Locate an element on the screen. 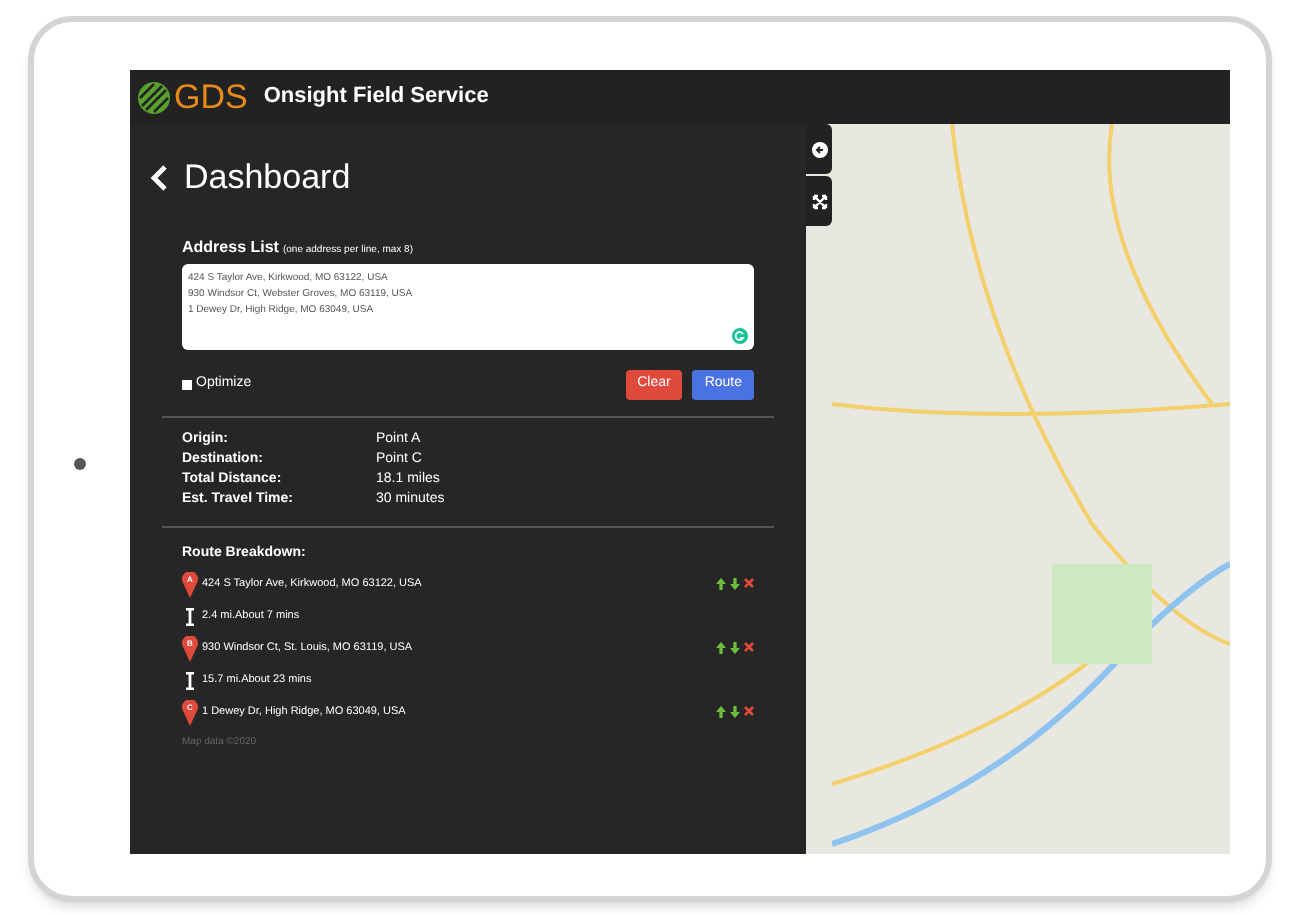  grammar-check-icon is located at coordinates (740, 335).